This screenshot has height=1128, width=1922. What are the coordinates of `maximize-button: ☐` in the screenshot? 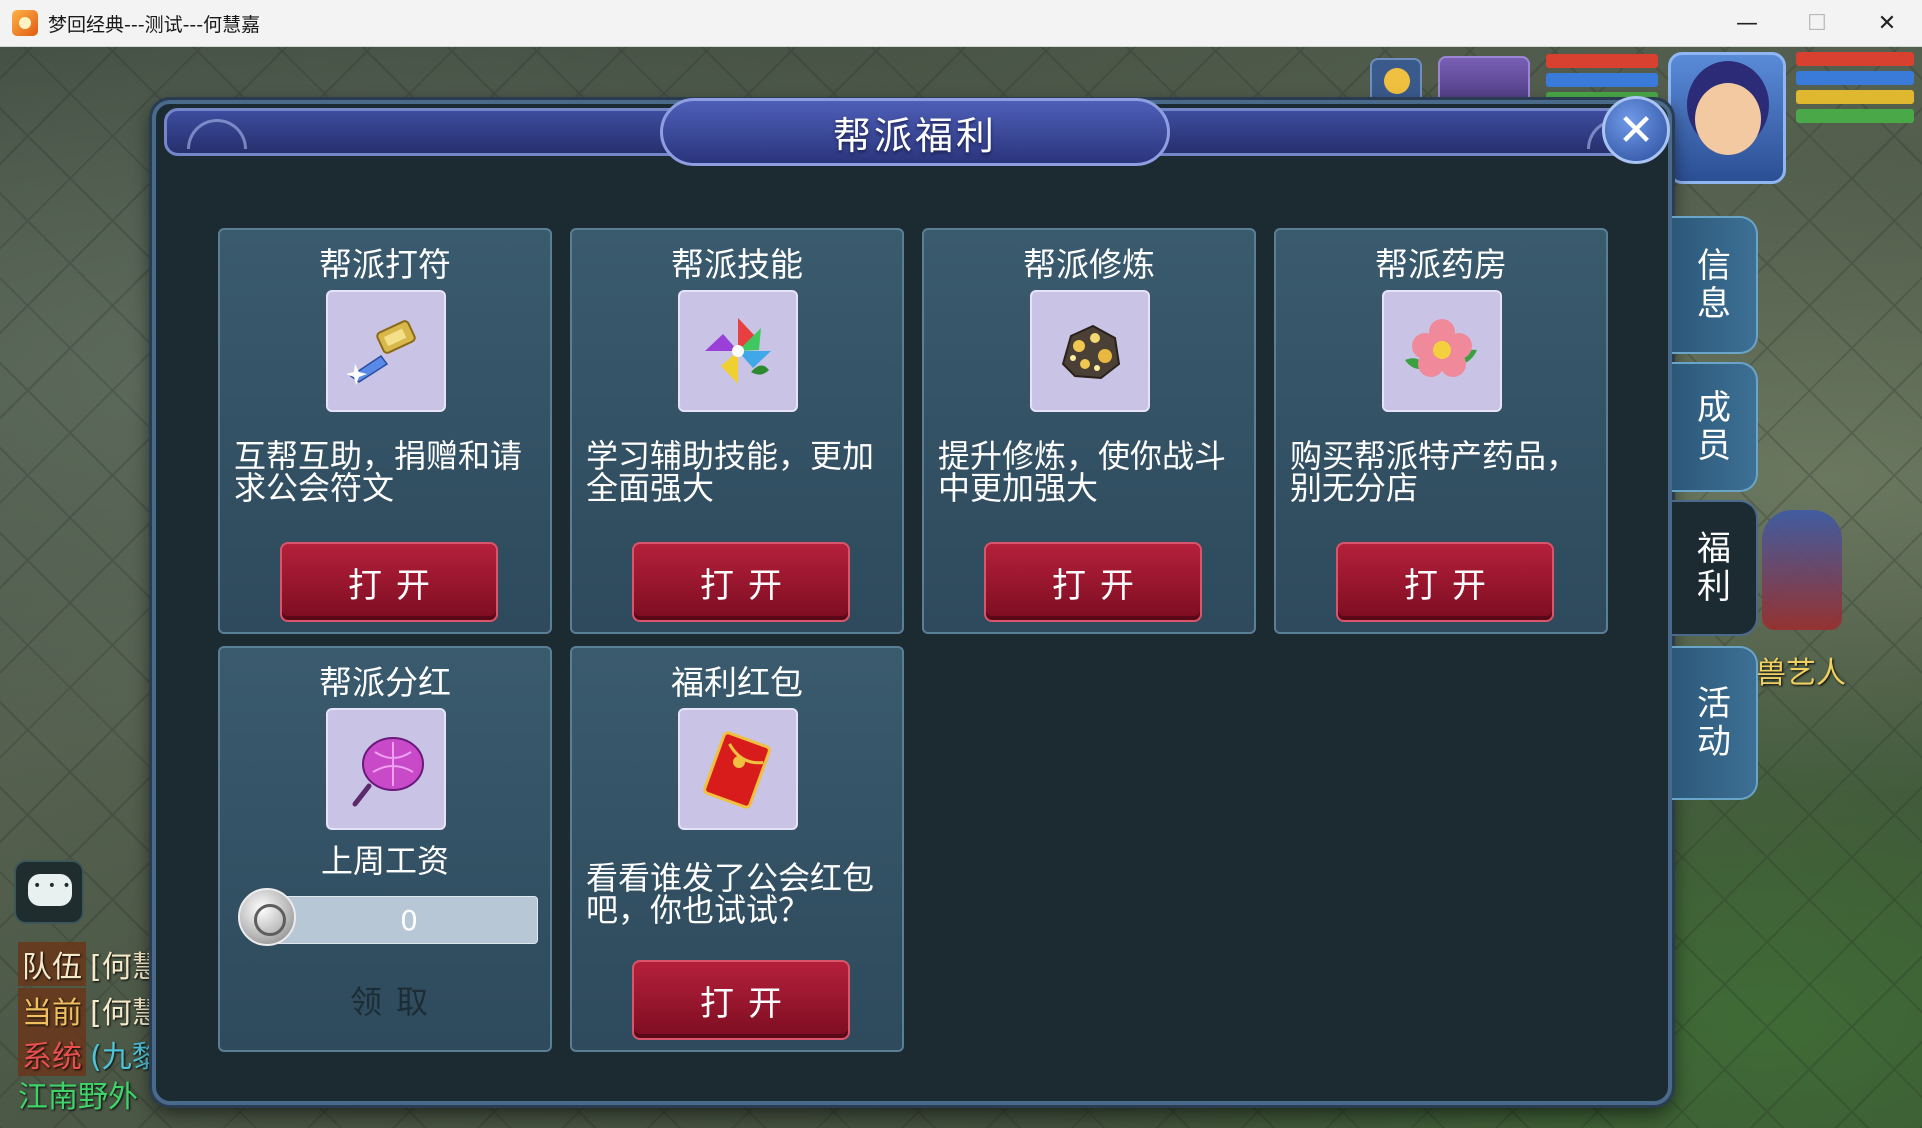 It's located at (1817, 23).